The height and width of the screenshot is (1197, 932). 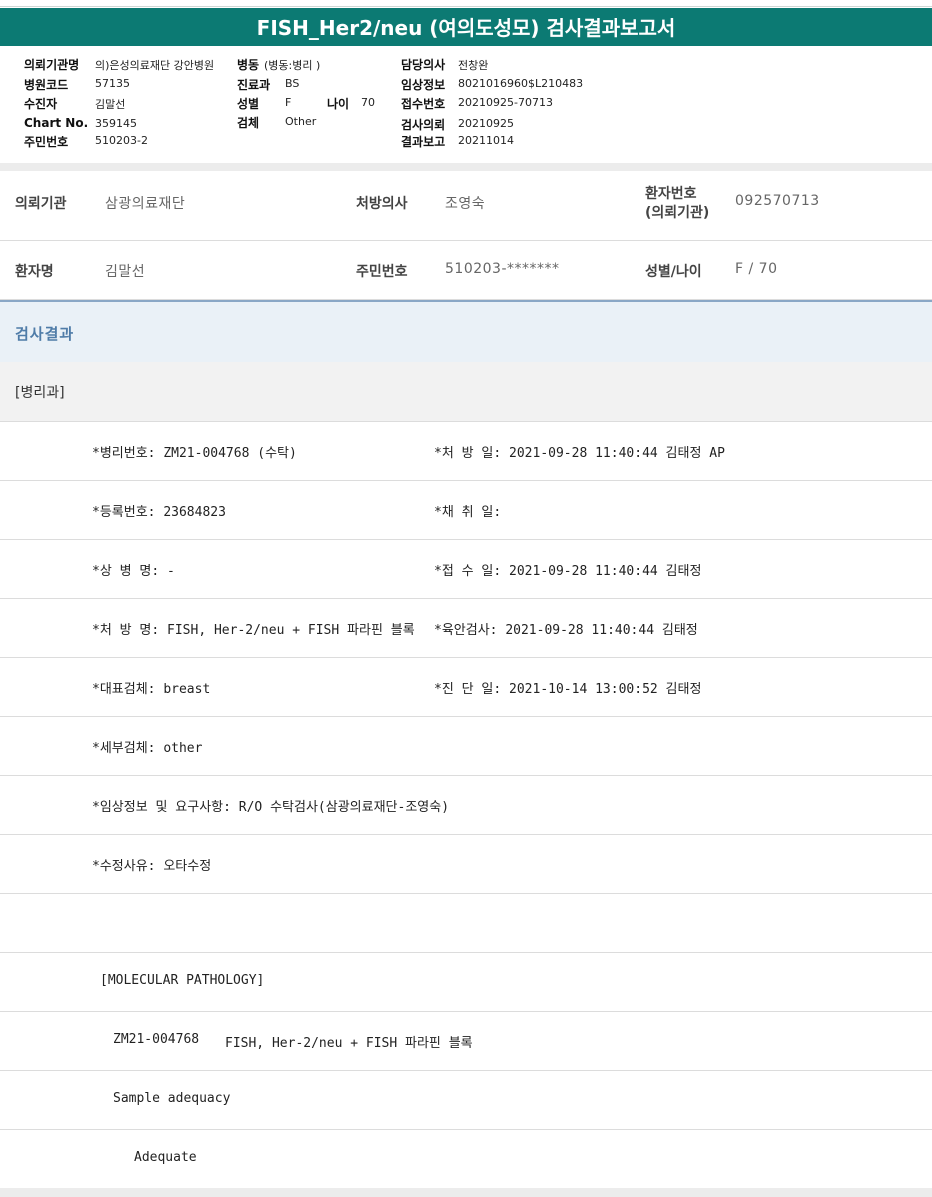 I want to click on result-left-text: *임상정보 및 요구사항: R/O 수탁검사(삼광의료재단-조영숙), so click(x=271, y=807).